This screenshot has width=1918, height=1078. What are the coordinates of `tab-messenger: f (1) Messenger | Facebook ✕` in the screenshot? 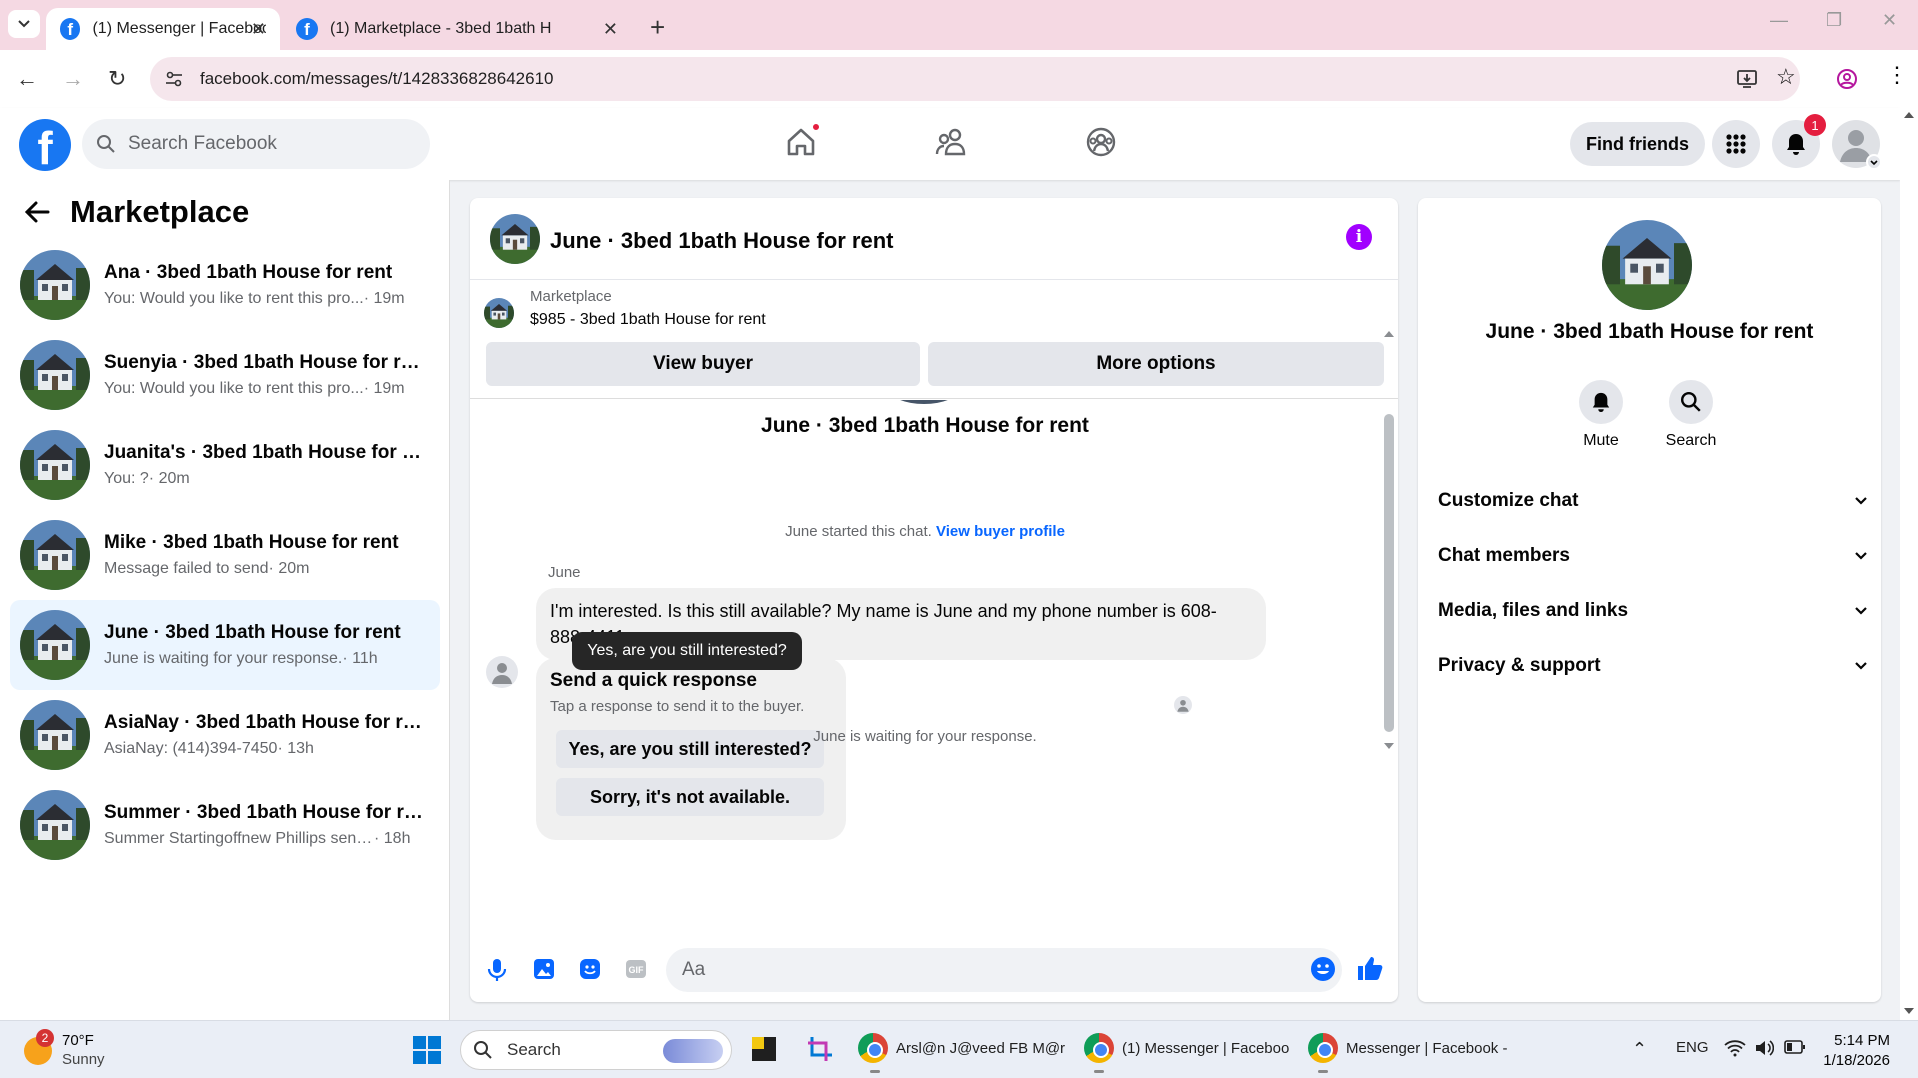 It's located at (163, 29).